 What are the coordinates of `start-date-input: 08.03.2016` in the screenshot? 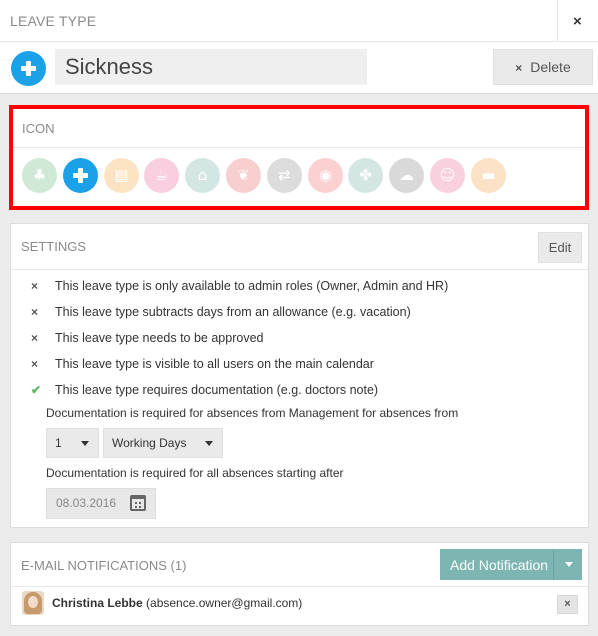 It's located at (101, 503).